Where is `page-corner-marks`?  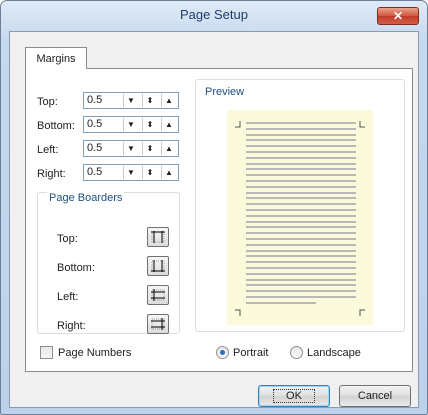
page-corner-marks is located at coordinates (300, 218).